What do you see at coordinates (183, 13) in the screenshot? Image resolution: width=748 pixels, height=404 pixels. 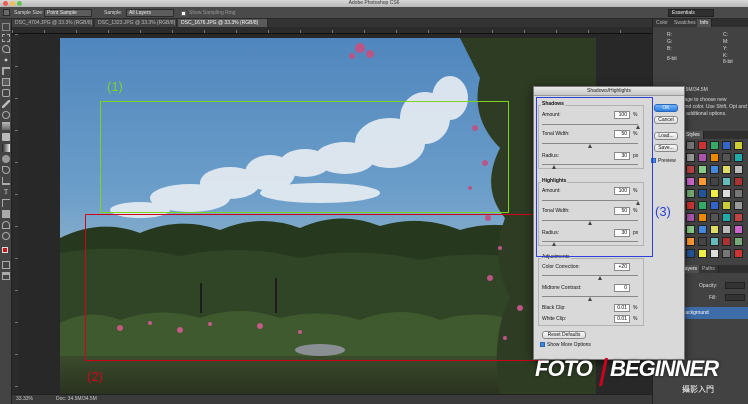 I see `show-sampling-ring-checkbox` at bounding box center [183, 13].